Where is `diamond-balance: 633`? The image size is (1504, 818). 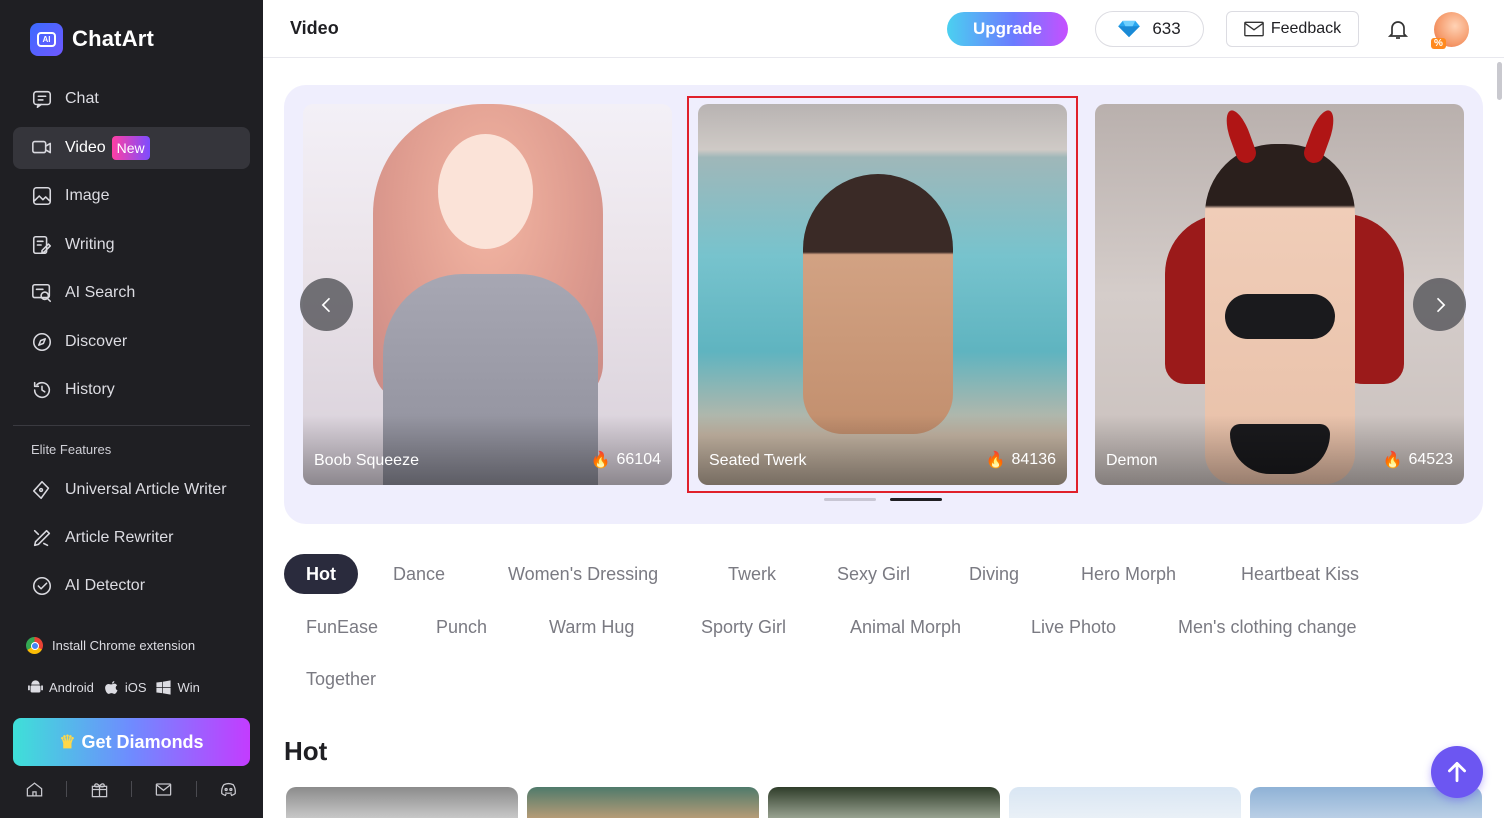 diamond-balance: 633 is located at coordinates (1149, 29).